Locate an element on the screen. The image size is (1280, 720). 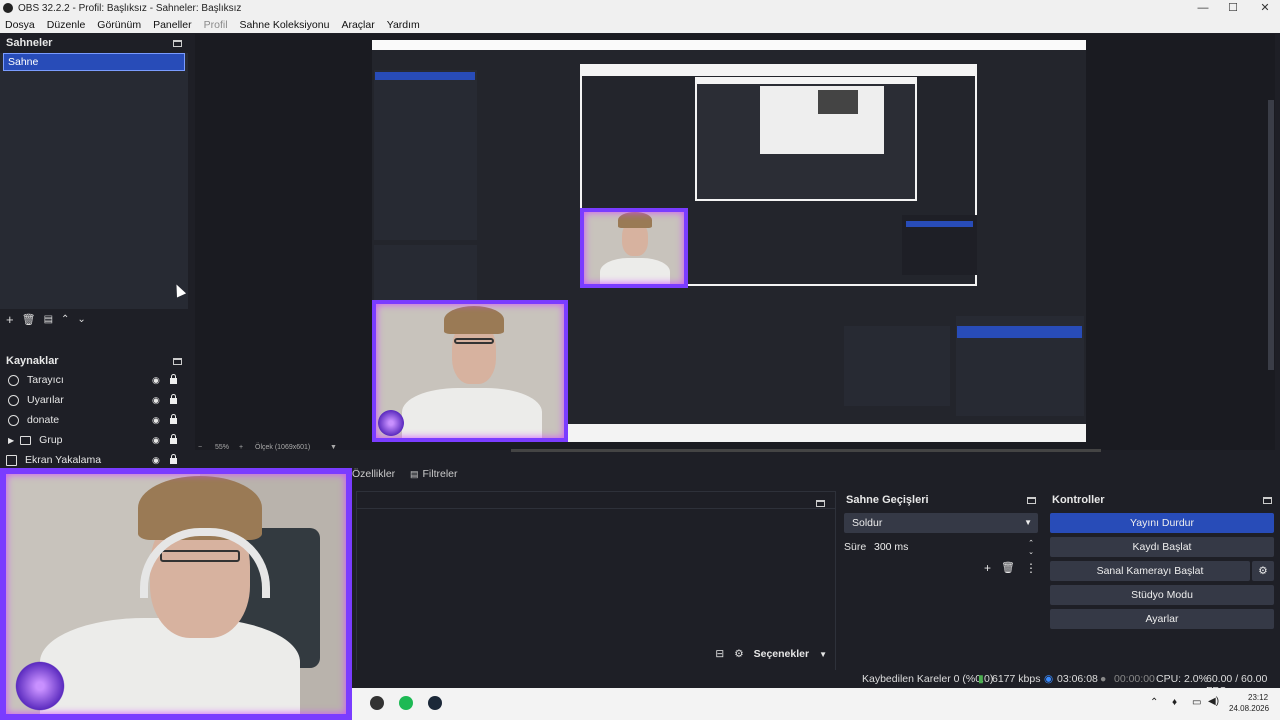
settings-button: Ayarlar is located at coordinates (1162, 619).